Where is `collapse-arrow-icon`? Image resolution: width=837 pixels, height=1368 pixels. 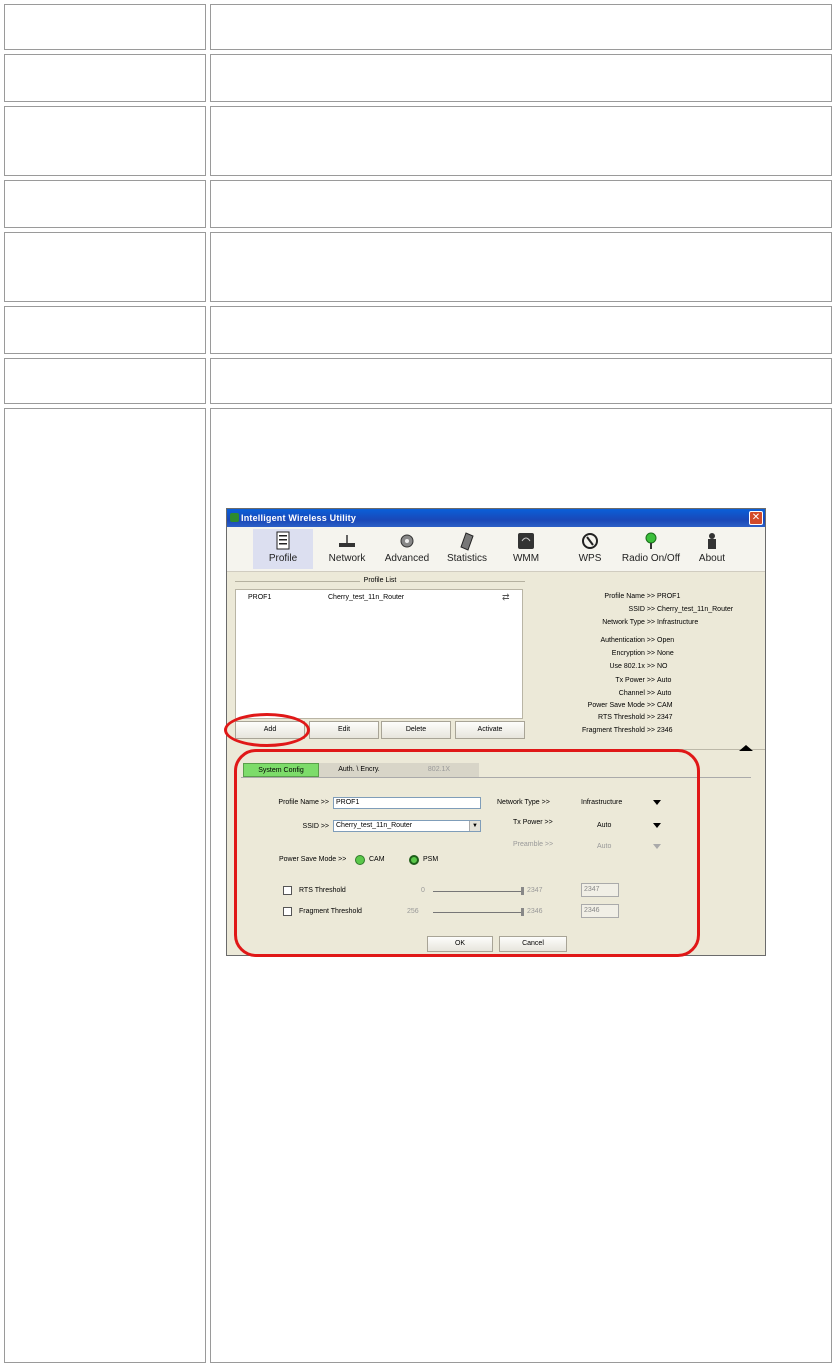
collapse-arrow-icon is located at coordinates (746, 748).